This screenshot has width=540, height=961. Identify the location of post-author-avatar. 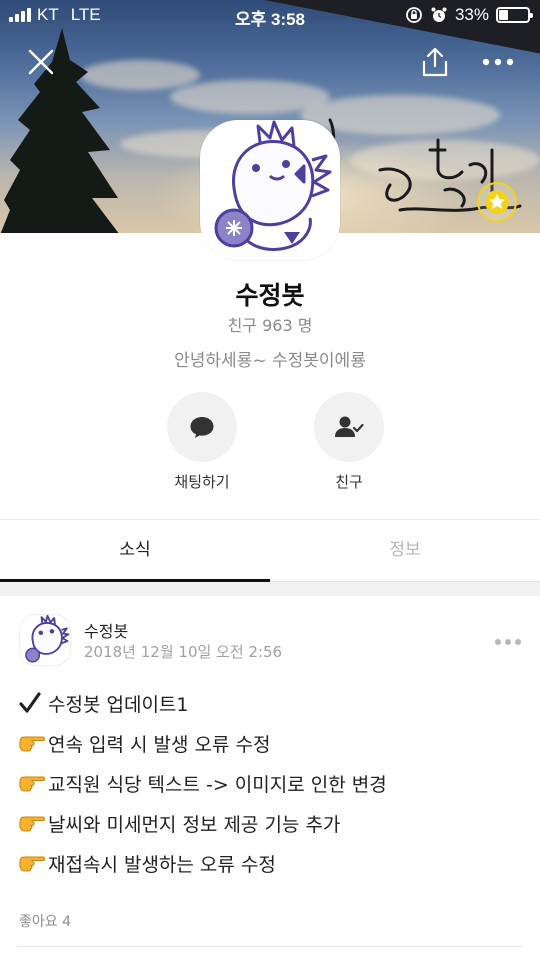
(45, 640).